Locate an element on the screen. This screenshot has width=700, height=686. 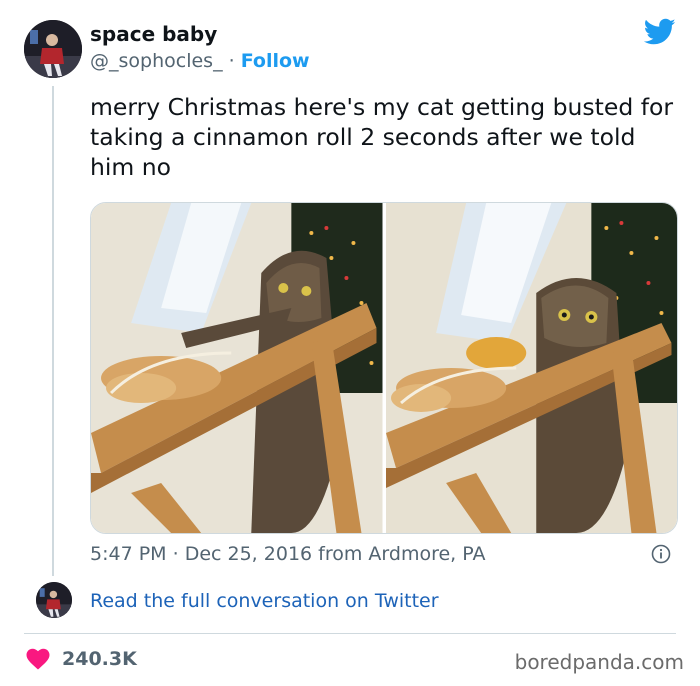
like-count: 240.3K is located at coordinates (99, 659).